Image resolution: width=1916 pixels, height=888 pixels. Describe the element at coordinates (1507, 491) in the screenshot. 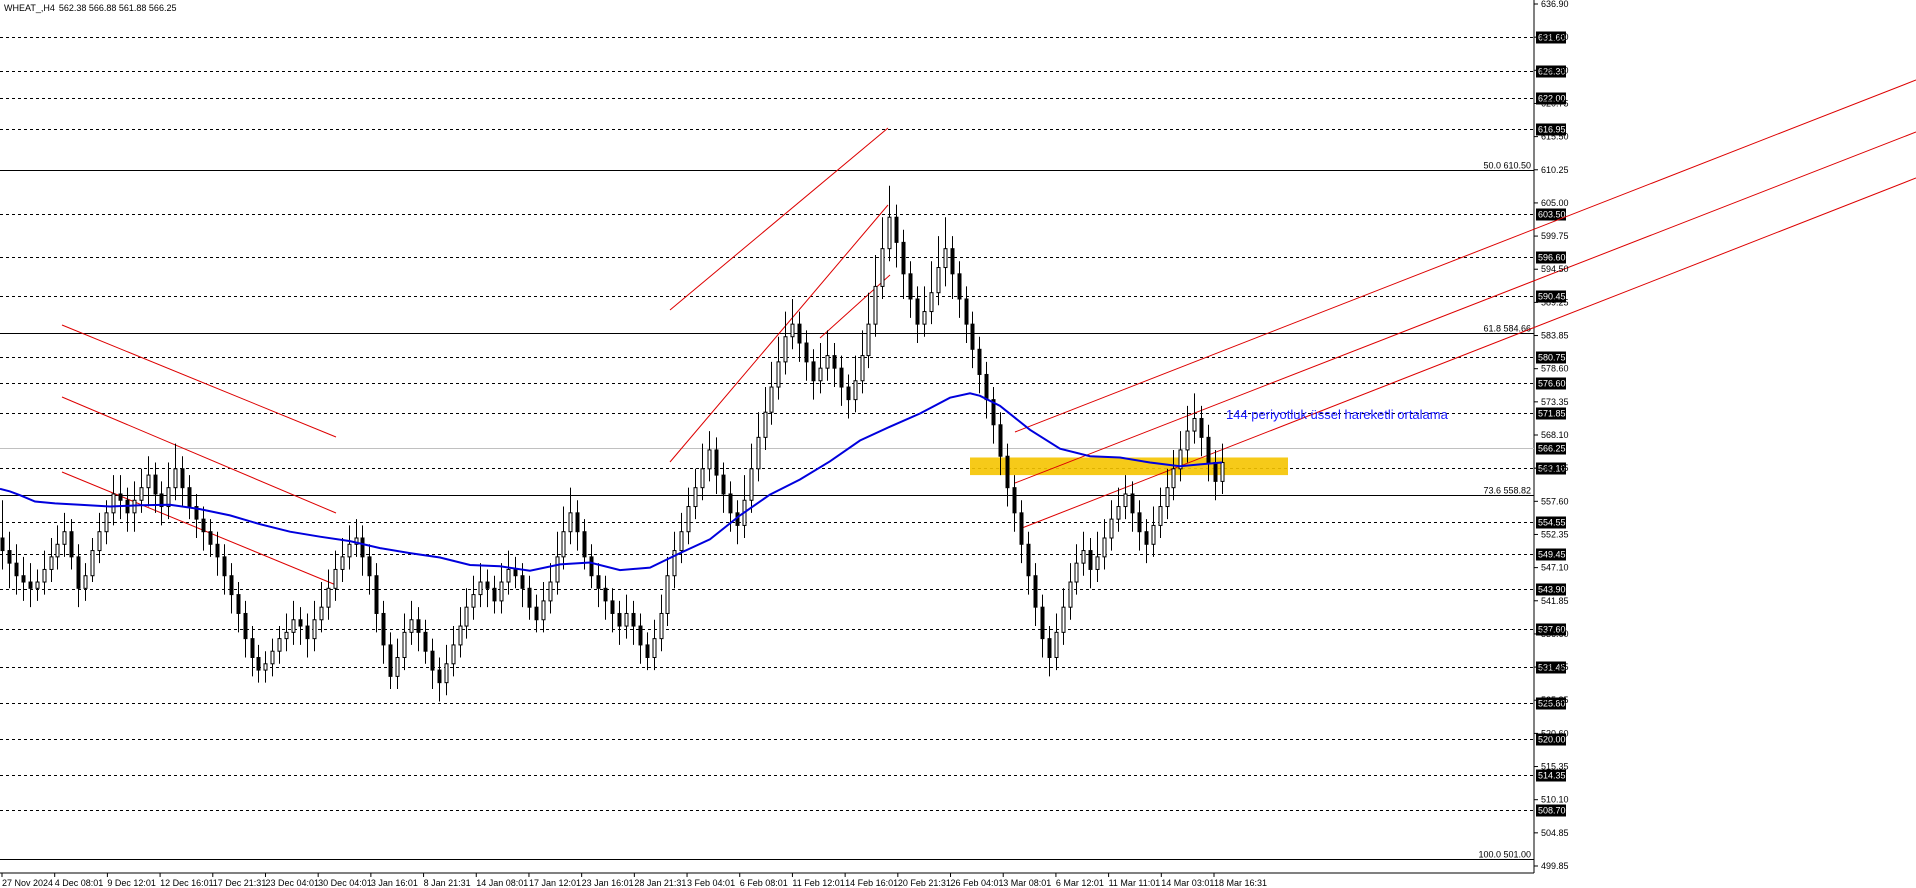

I see `fib-label: 73.6 558.82` at that location.